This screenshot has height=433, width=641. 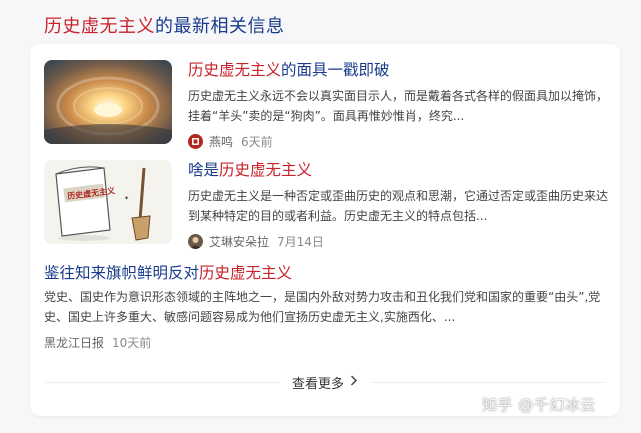 I want to click on news-title-2-highlight: 历史虚无主义, so click(x=265, y=170).